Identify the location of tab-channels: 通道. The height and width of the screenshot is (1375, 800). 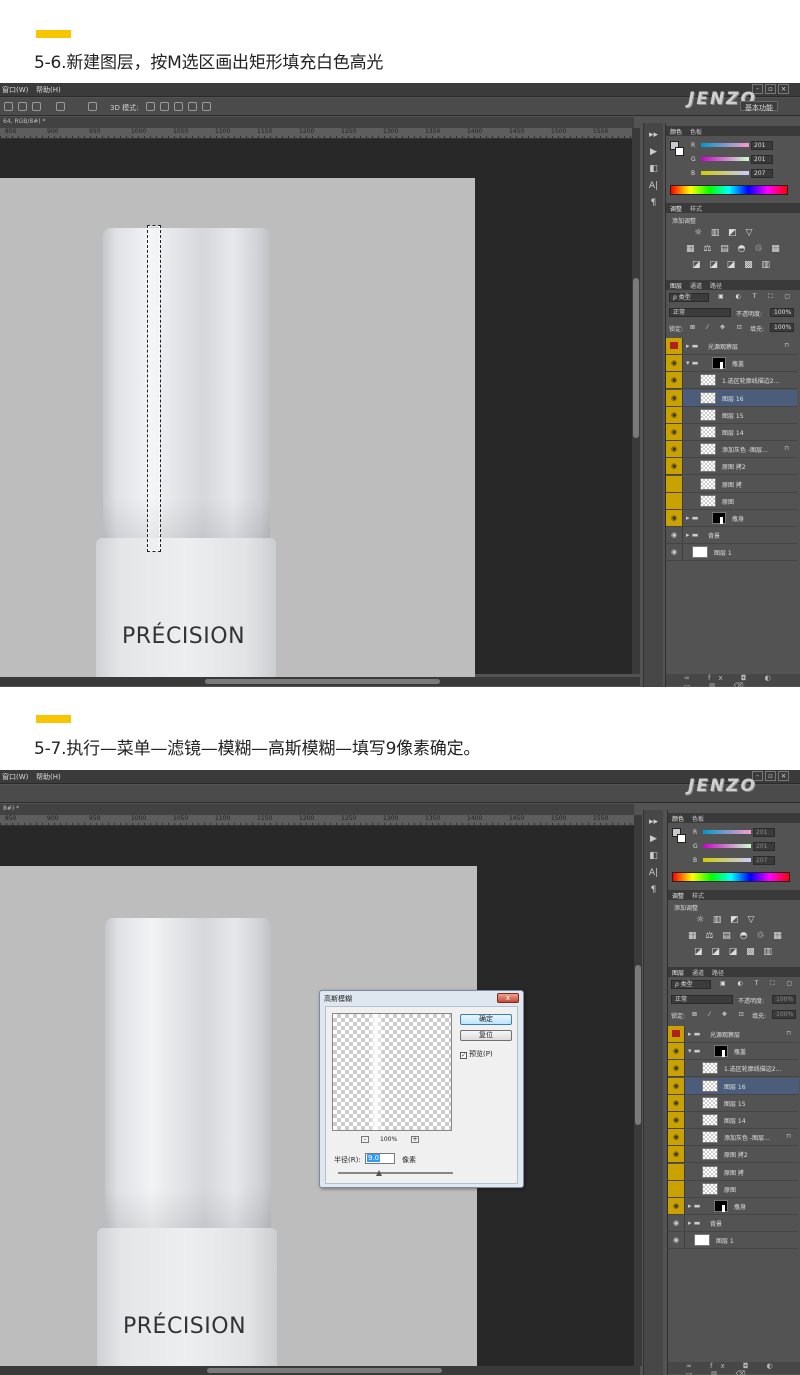
(698, 972).